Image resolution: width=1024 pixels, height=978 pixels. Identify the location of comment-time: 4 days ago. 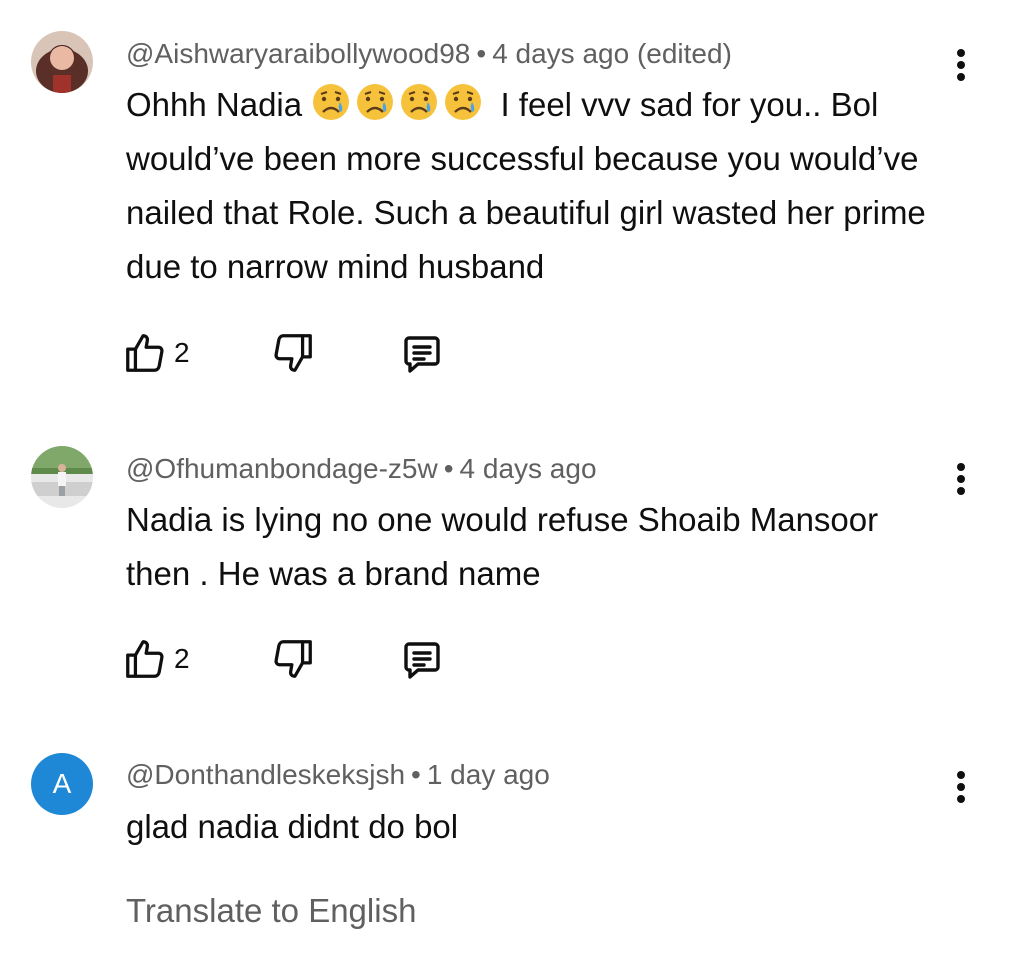
(528, 468).